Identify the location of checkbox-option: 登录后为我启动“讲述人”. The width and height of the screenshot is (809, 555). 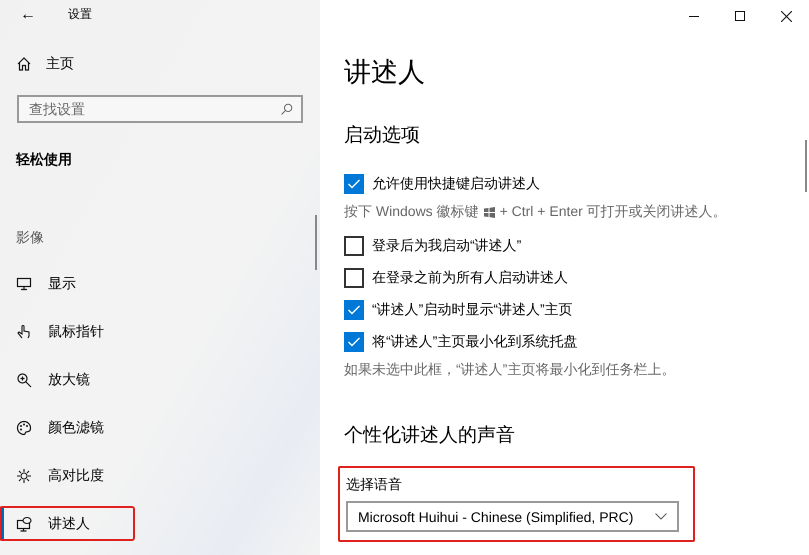
(576, 246).